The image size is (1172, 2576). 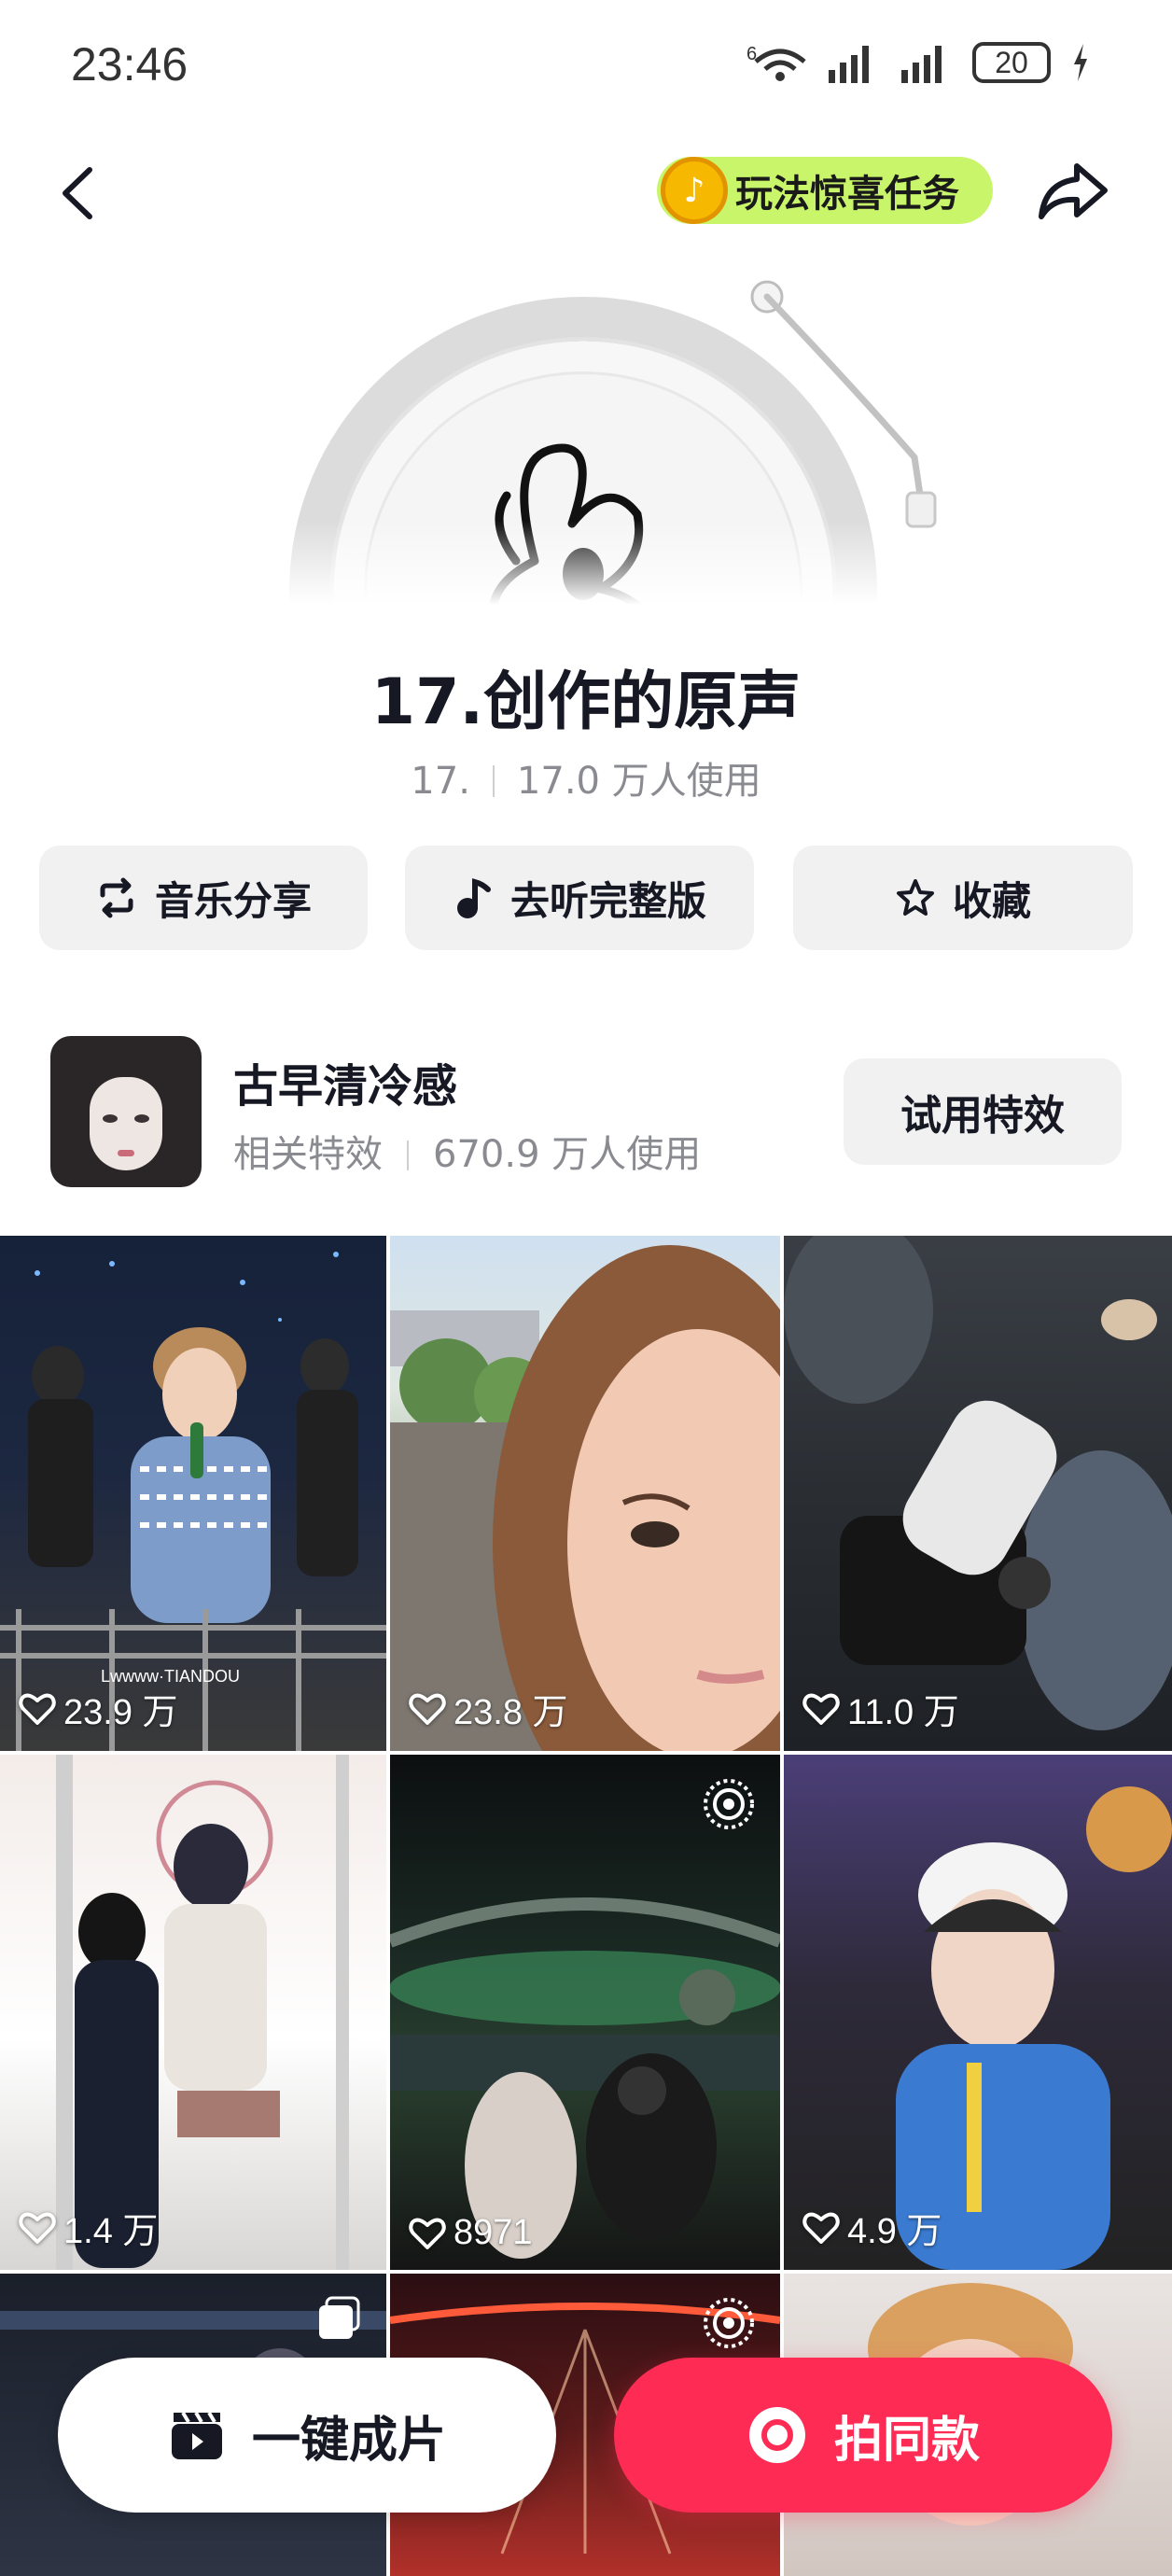 I want to click on music-note-icon, so click(x=473, y=898).